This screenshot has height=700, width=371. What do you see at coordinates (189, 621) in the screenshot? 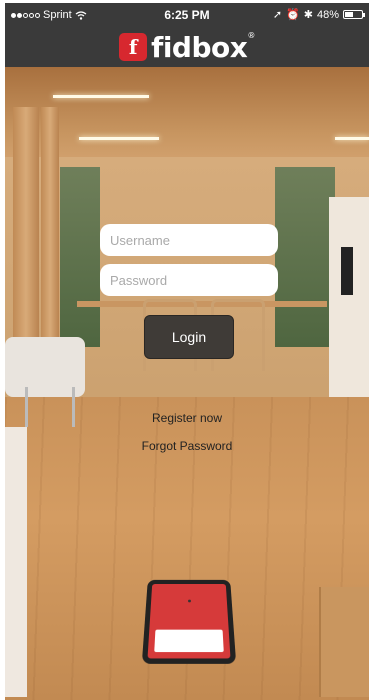
I see `fidbox-device-image` at bounding box center [189, 621].